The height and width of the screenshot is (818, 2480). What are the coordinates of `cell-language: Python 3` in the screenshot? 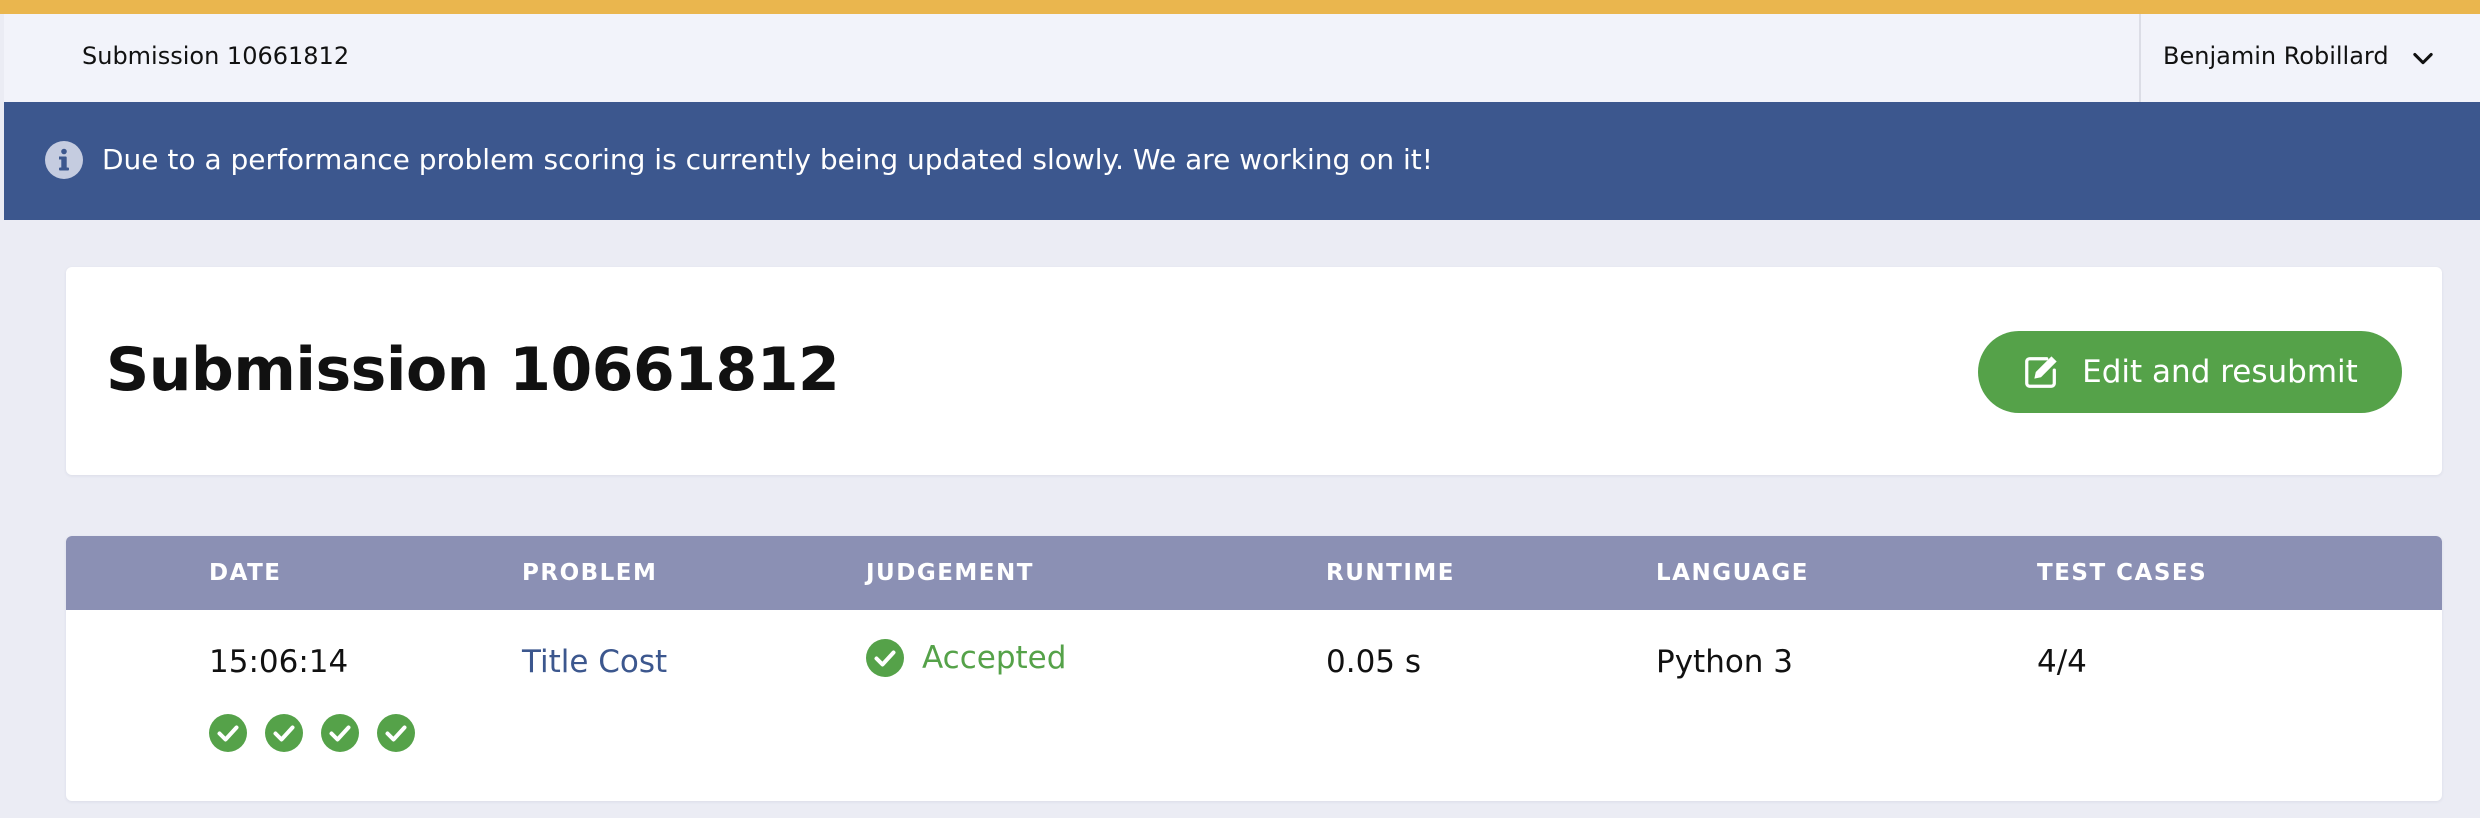 It's located at (1725, 662).